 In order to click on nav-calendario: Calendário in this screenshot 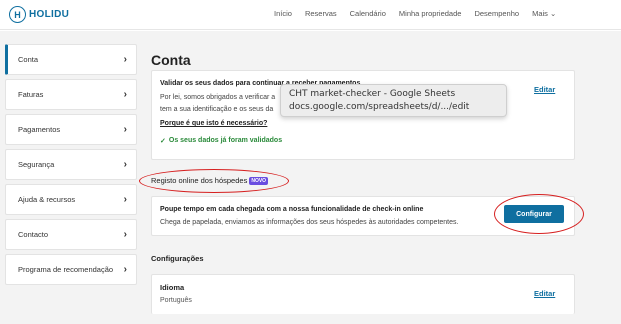, I will do `click(368, 13)`.